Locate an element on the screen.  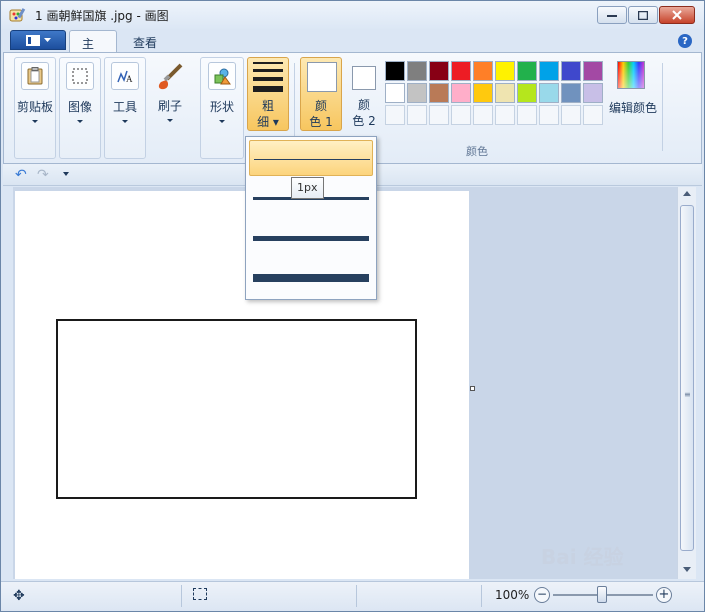
brushes-label: 刷子 is located at coordinates (169, 106).